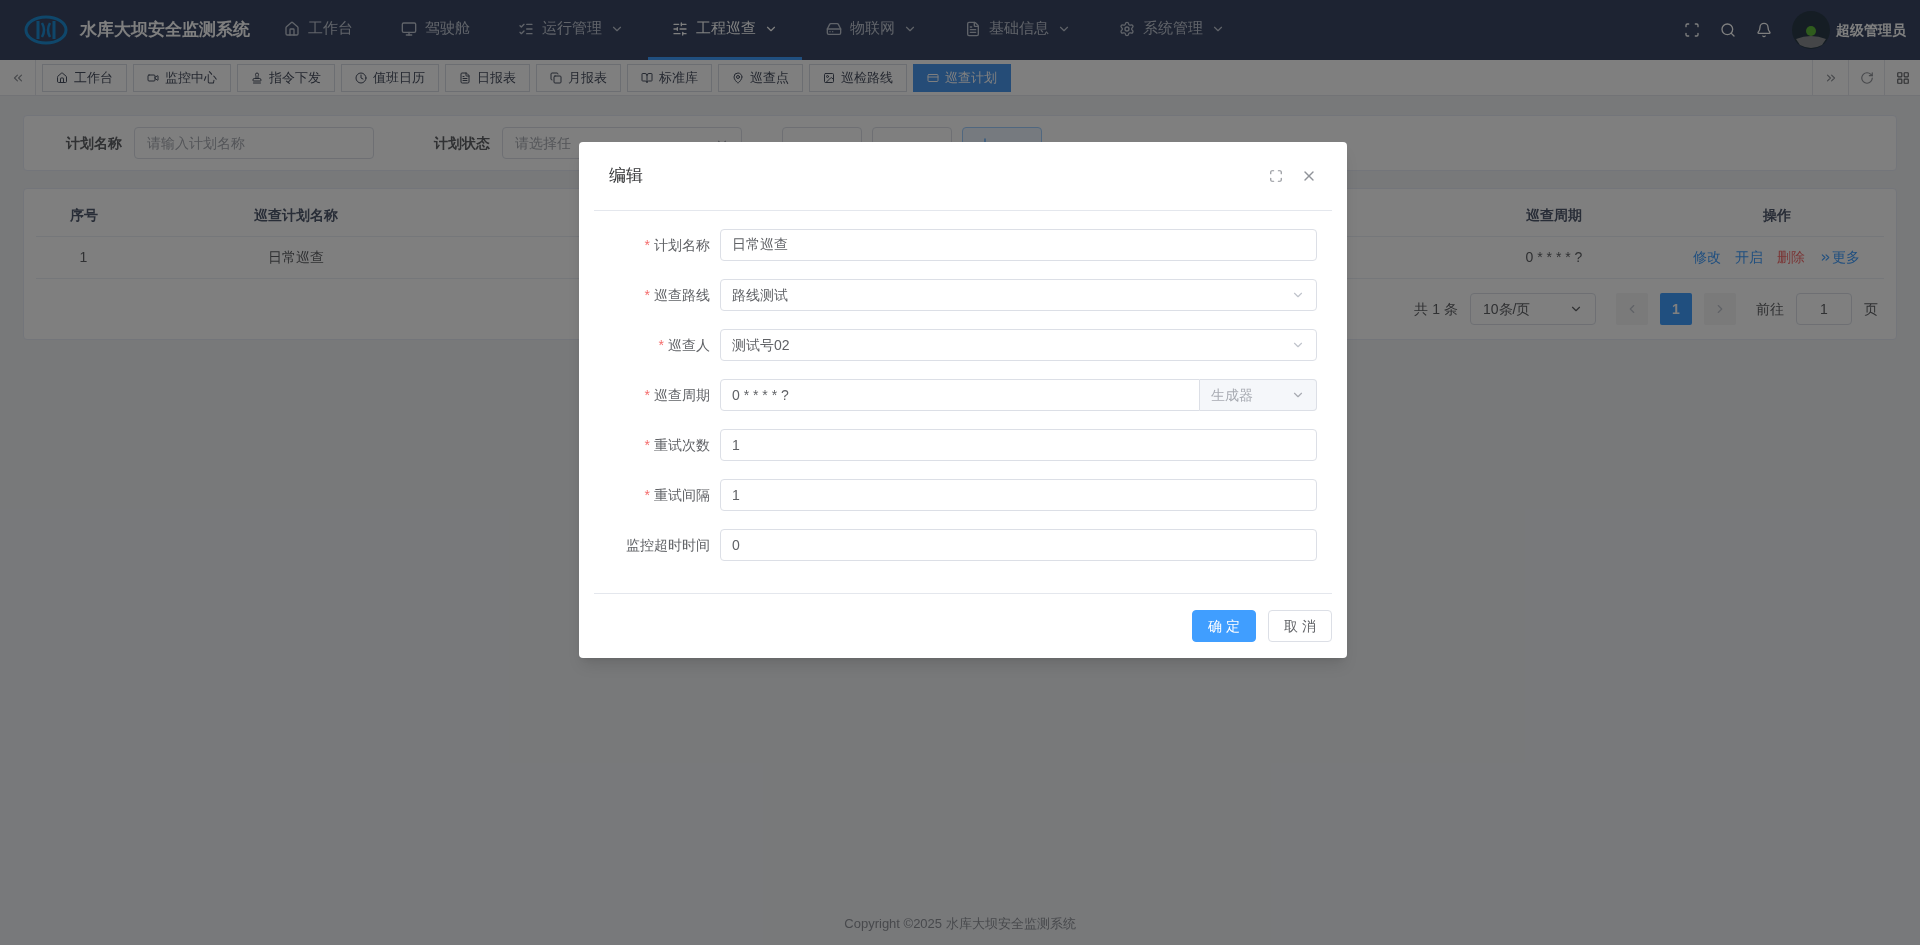 This screenshot has height=945, width=1920. What do you see at coordinates (571, 30) in the screenshot?
I see `nav-menu-item: 运行管理` at bounding box center [571, 30].